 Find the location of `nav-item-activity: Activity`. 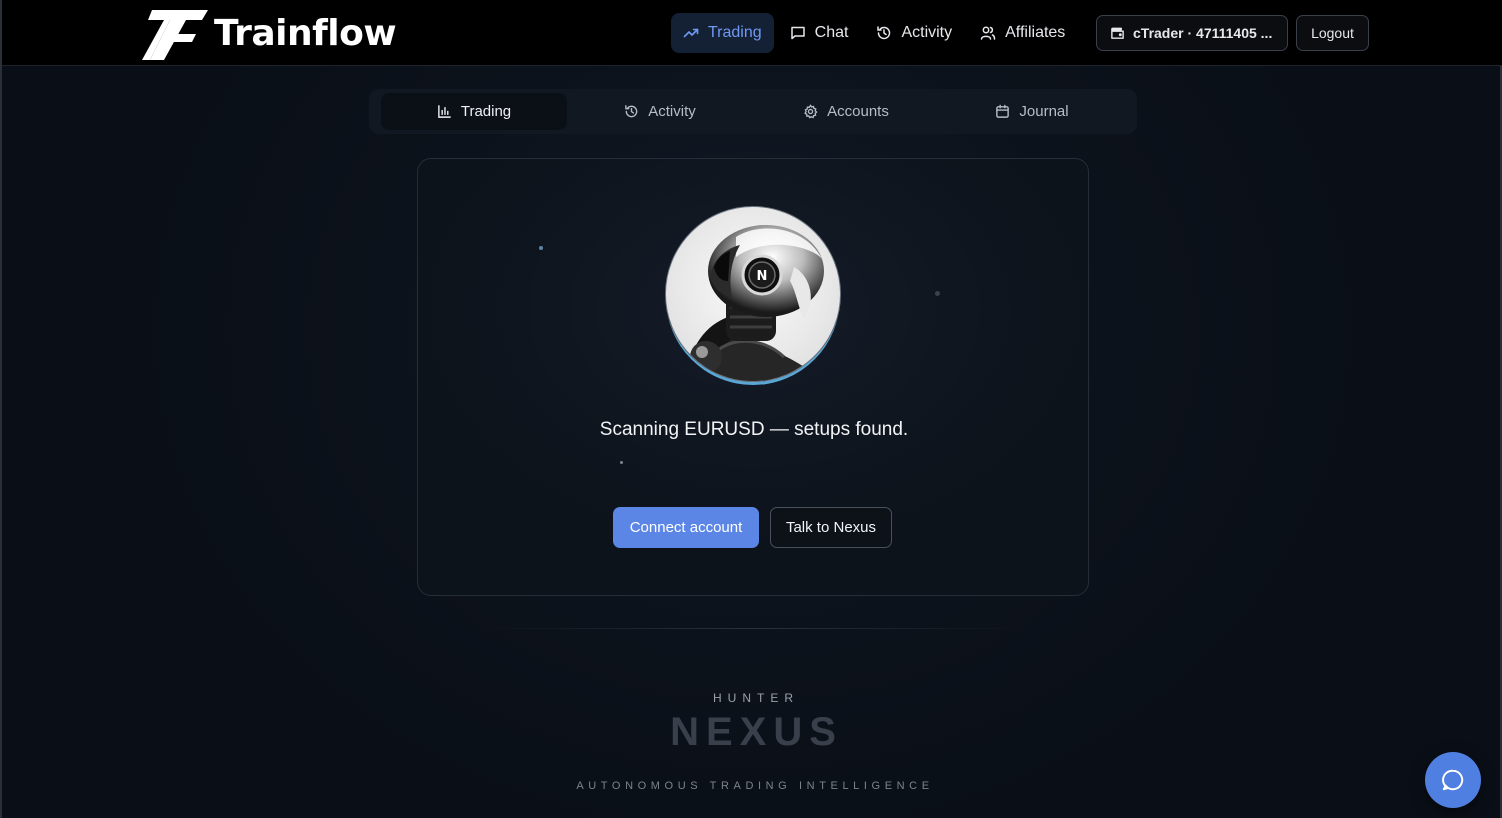

nav-item-activity: Activity is located at coordinates (914, 33).